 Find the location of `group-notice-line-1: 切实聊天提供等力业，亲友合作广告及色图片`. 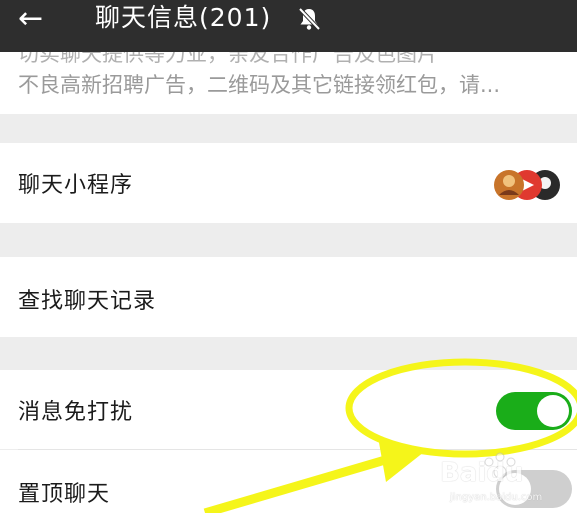

group-notice-line-1: 切实聊天提供等力业，亲友合作广告及色图片 is located at coordinates (228, 59).